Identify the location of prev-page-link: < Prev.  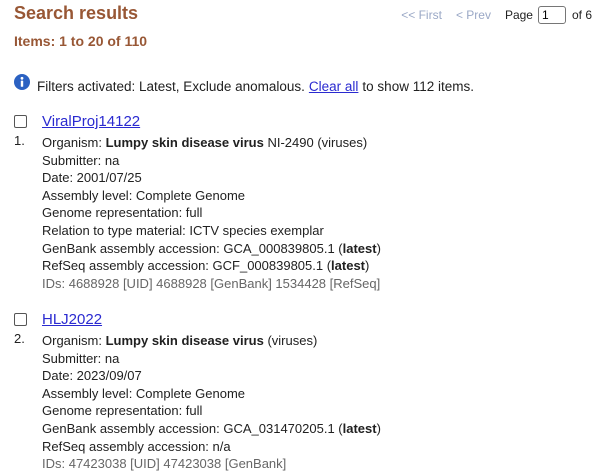
(473, 15).